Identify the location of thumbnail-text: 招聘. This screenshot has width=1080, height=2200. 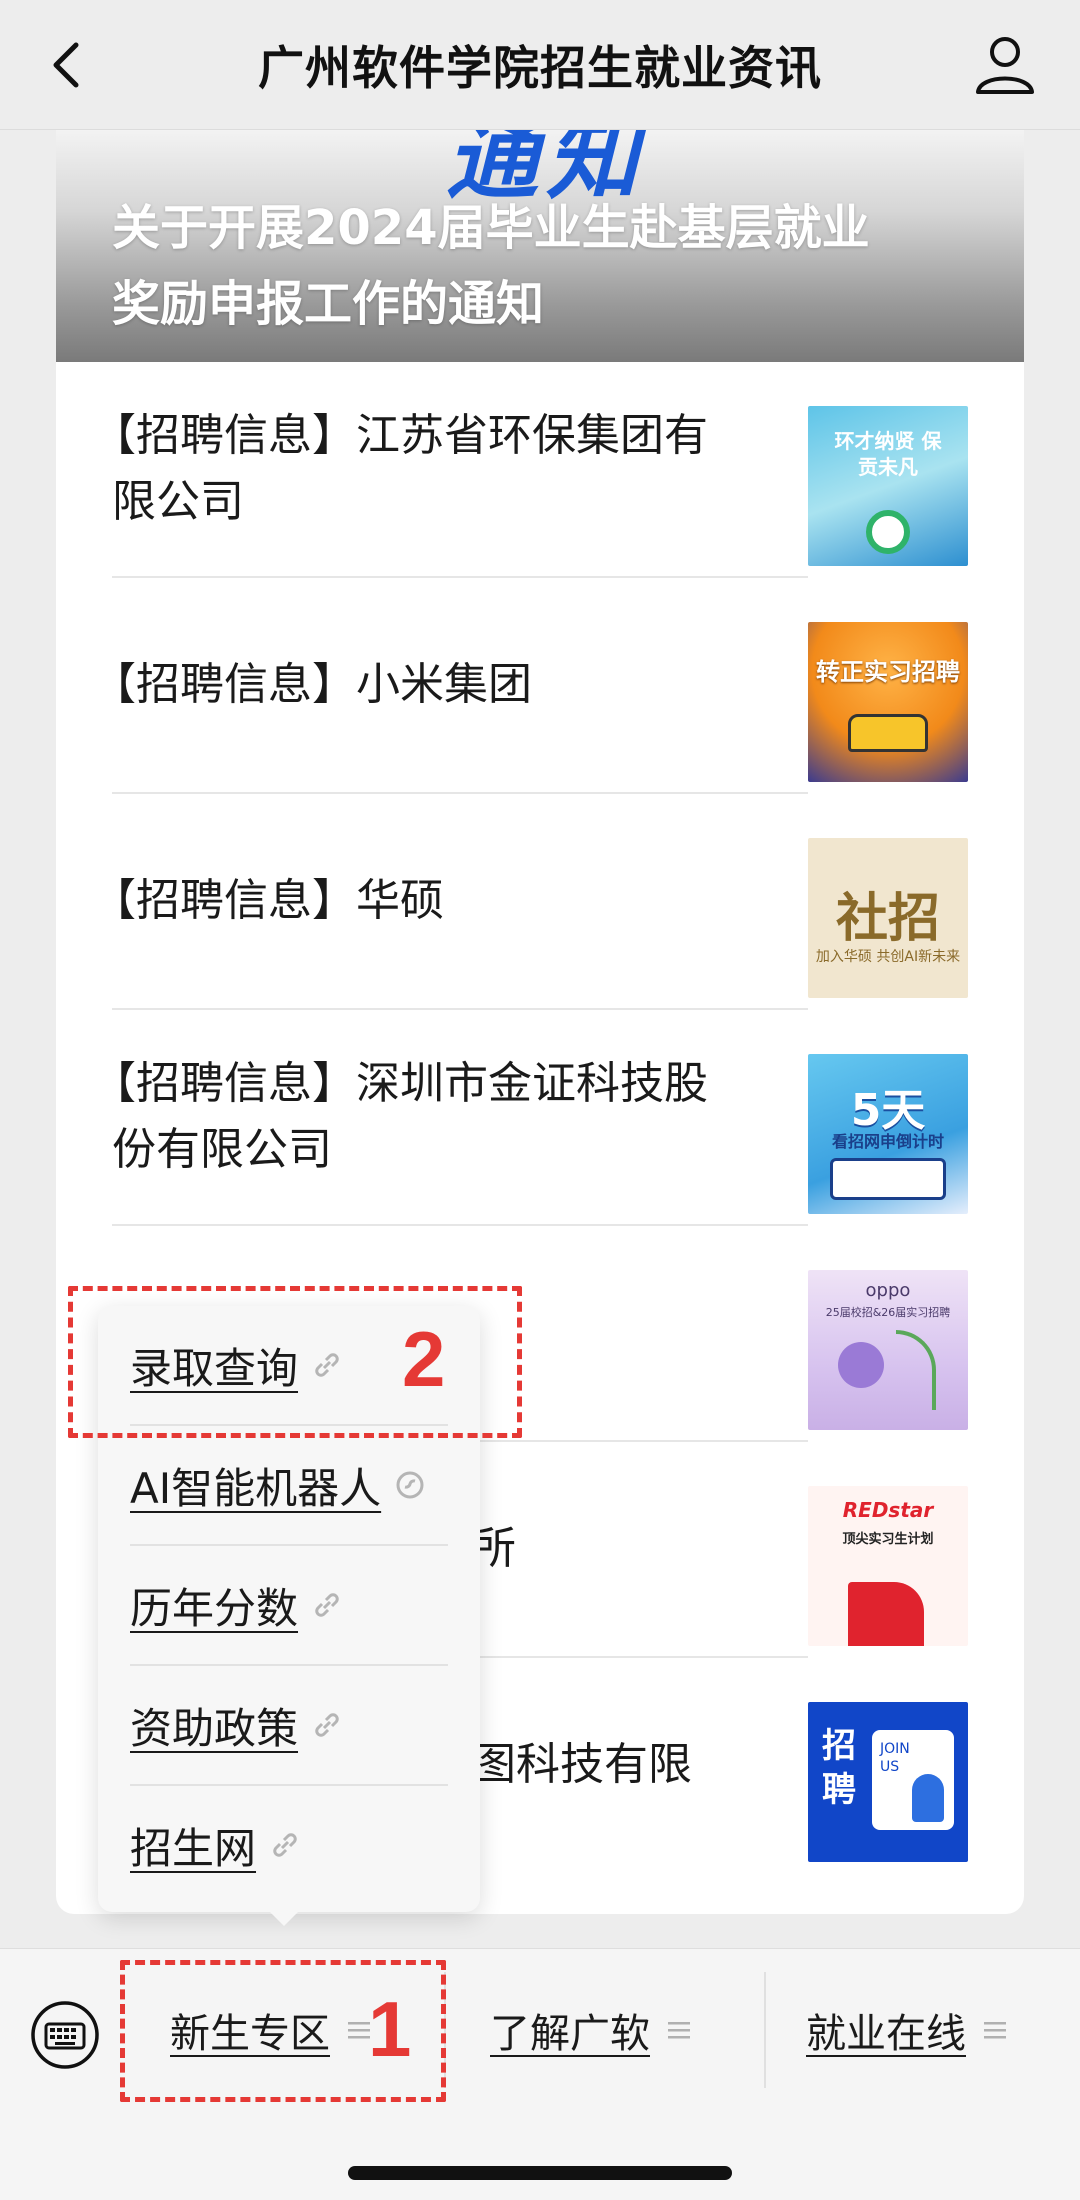
(839, 1768).